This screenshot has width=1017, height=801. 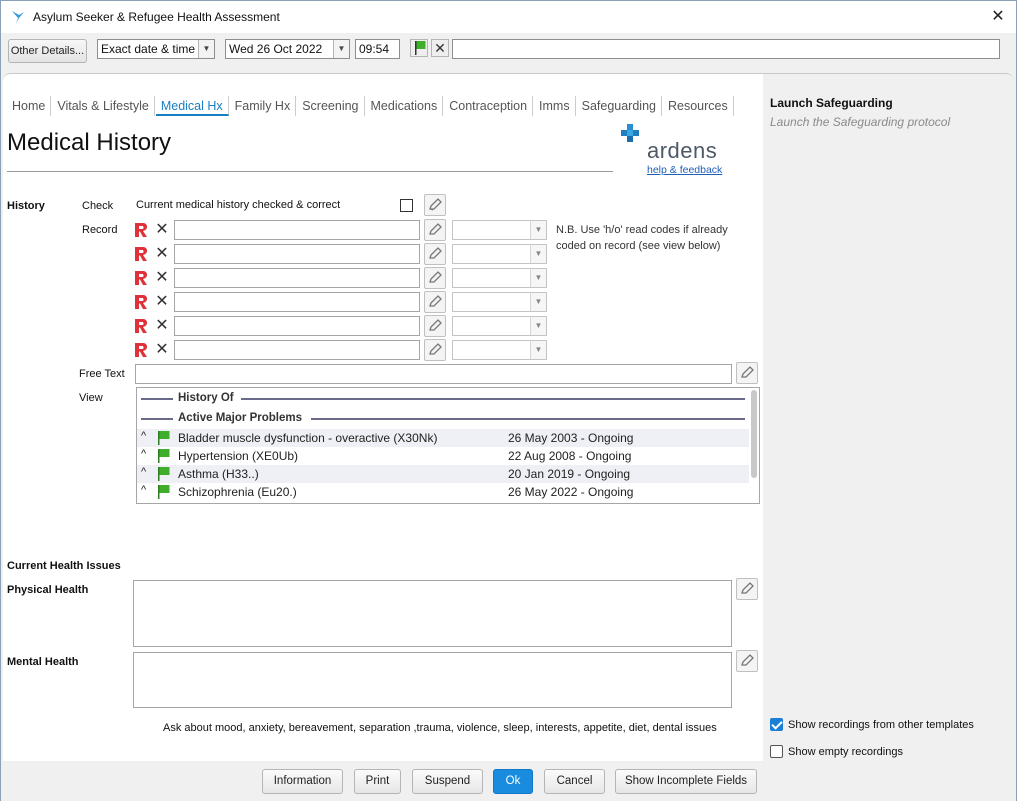 What do you see at coordinates (686, 781) in the screenshot?
I see `show-incomplete-fields-button: Show Incomplete Fields` at bounding box center [686, 781].